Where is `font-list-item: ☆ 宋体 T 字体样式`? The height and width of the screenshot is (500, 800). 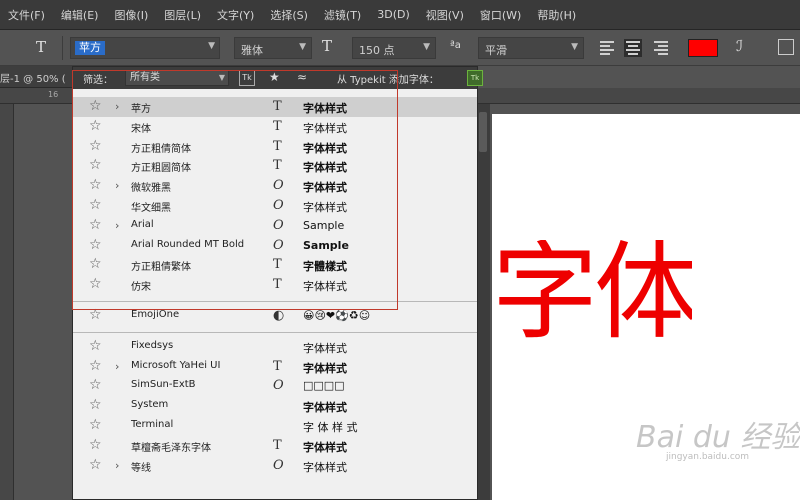 font-list-item: ☆ 宋体 T 字体样式 is located at coordinates (275, 127).